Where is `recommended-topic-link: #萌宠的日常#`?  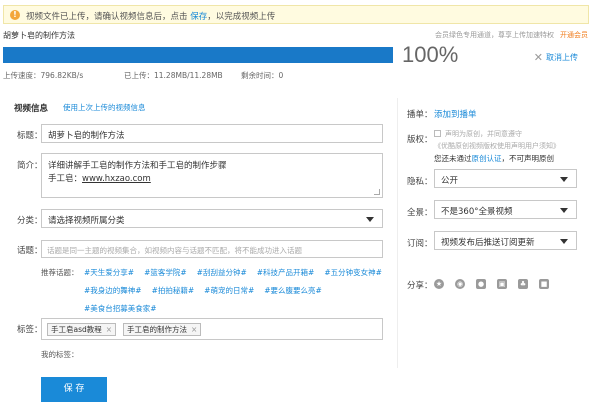
recommended-topic-link: #萌宠的日常# is located at coordinates (229, 290).